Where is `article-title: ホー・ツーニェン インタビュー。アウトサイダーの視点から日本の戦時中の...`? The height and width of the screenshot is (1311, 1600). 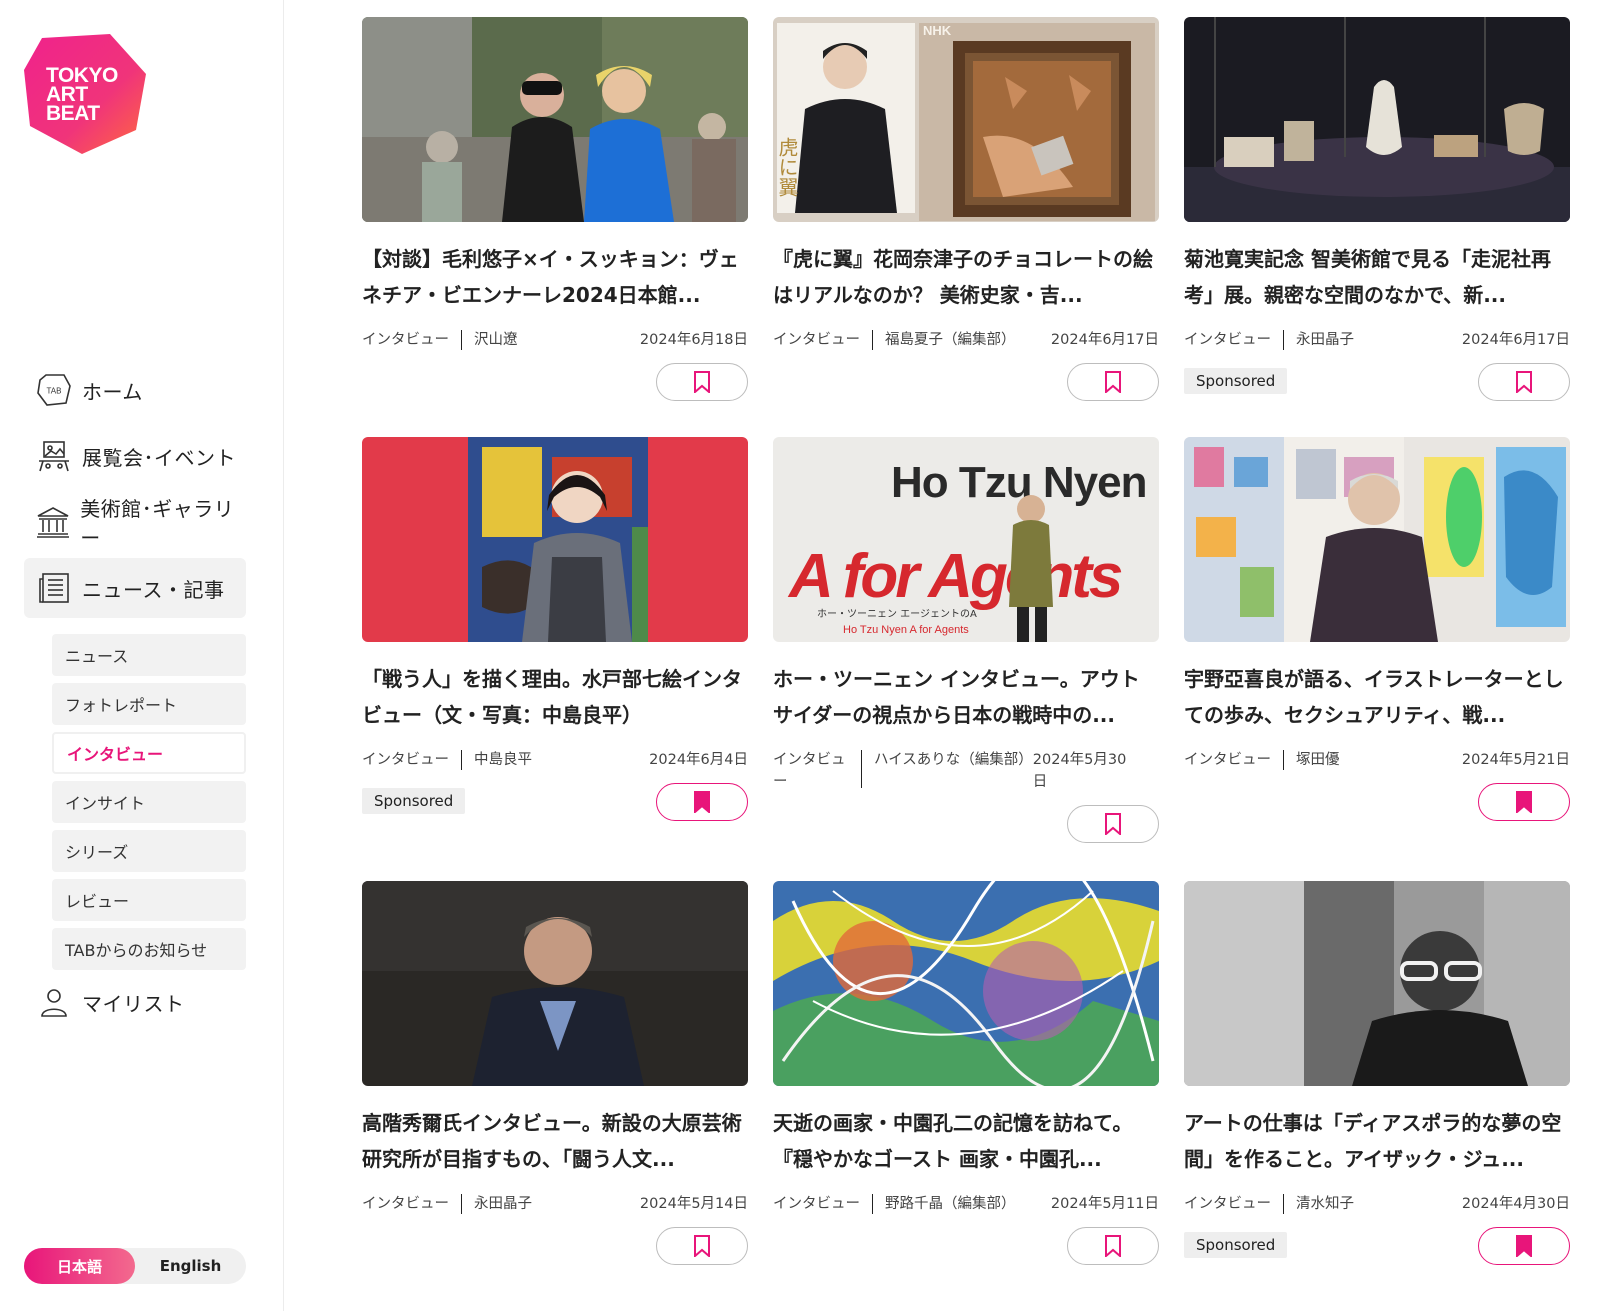
article-title: ホー・ツーニェン インタビュー。アウトサイダーの視点から日本の戦時中の... is located at coordinates (966, 697).